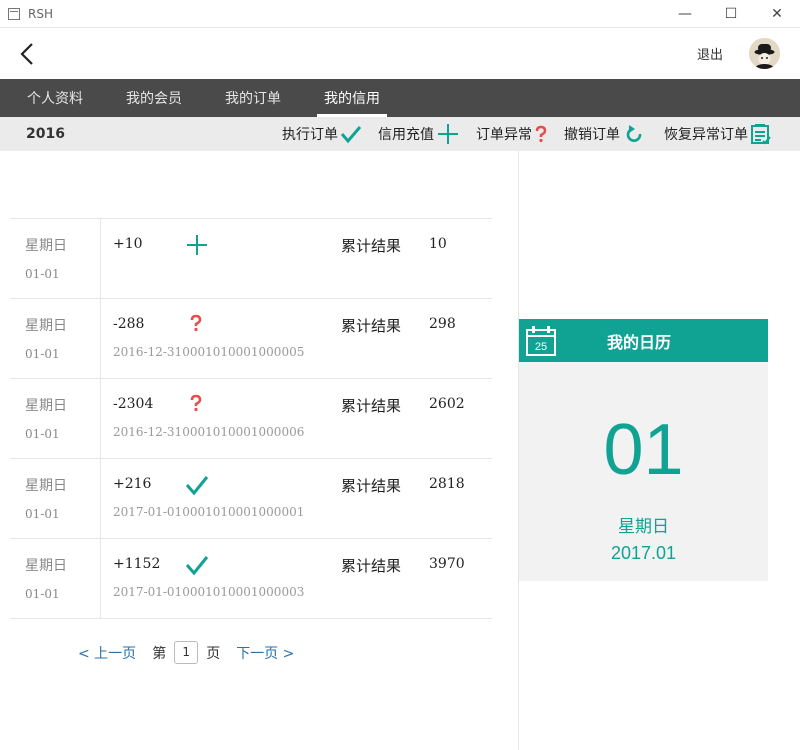  Describe the element at coordinates (209, 512) in the screenshot. I see `order-id: 2017-01-010001010001000001` at that location.